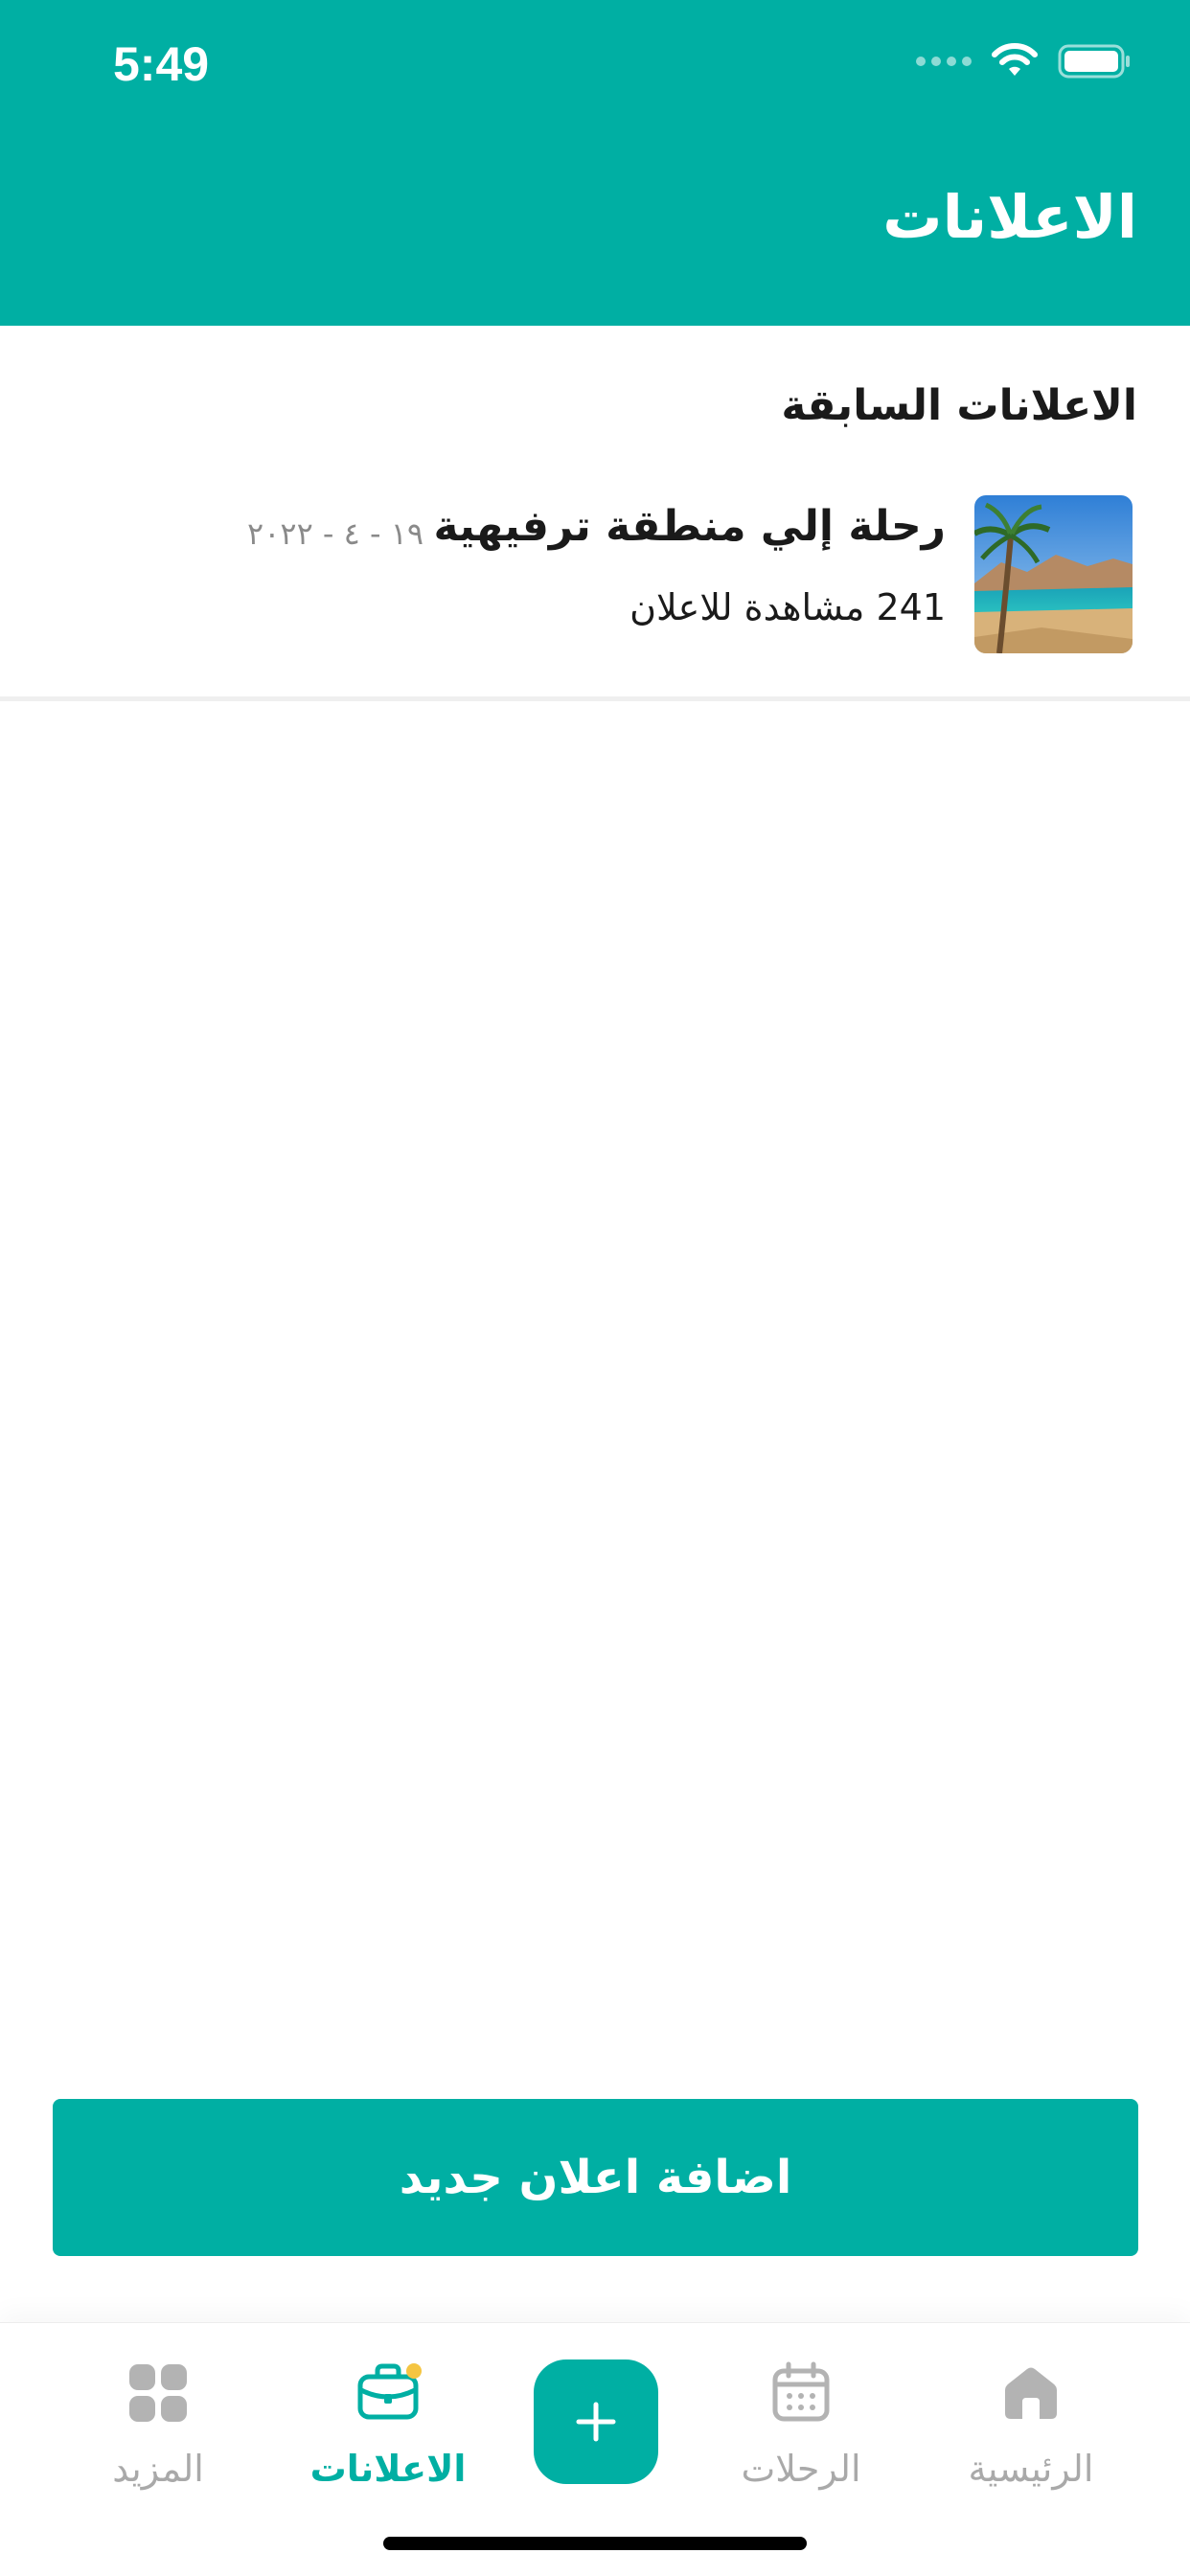 The height and width of the screenshot is (2576, 1190). I want to click on home-indicator, so click(595, 2543).